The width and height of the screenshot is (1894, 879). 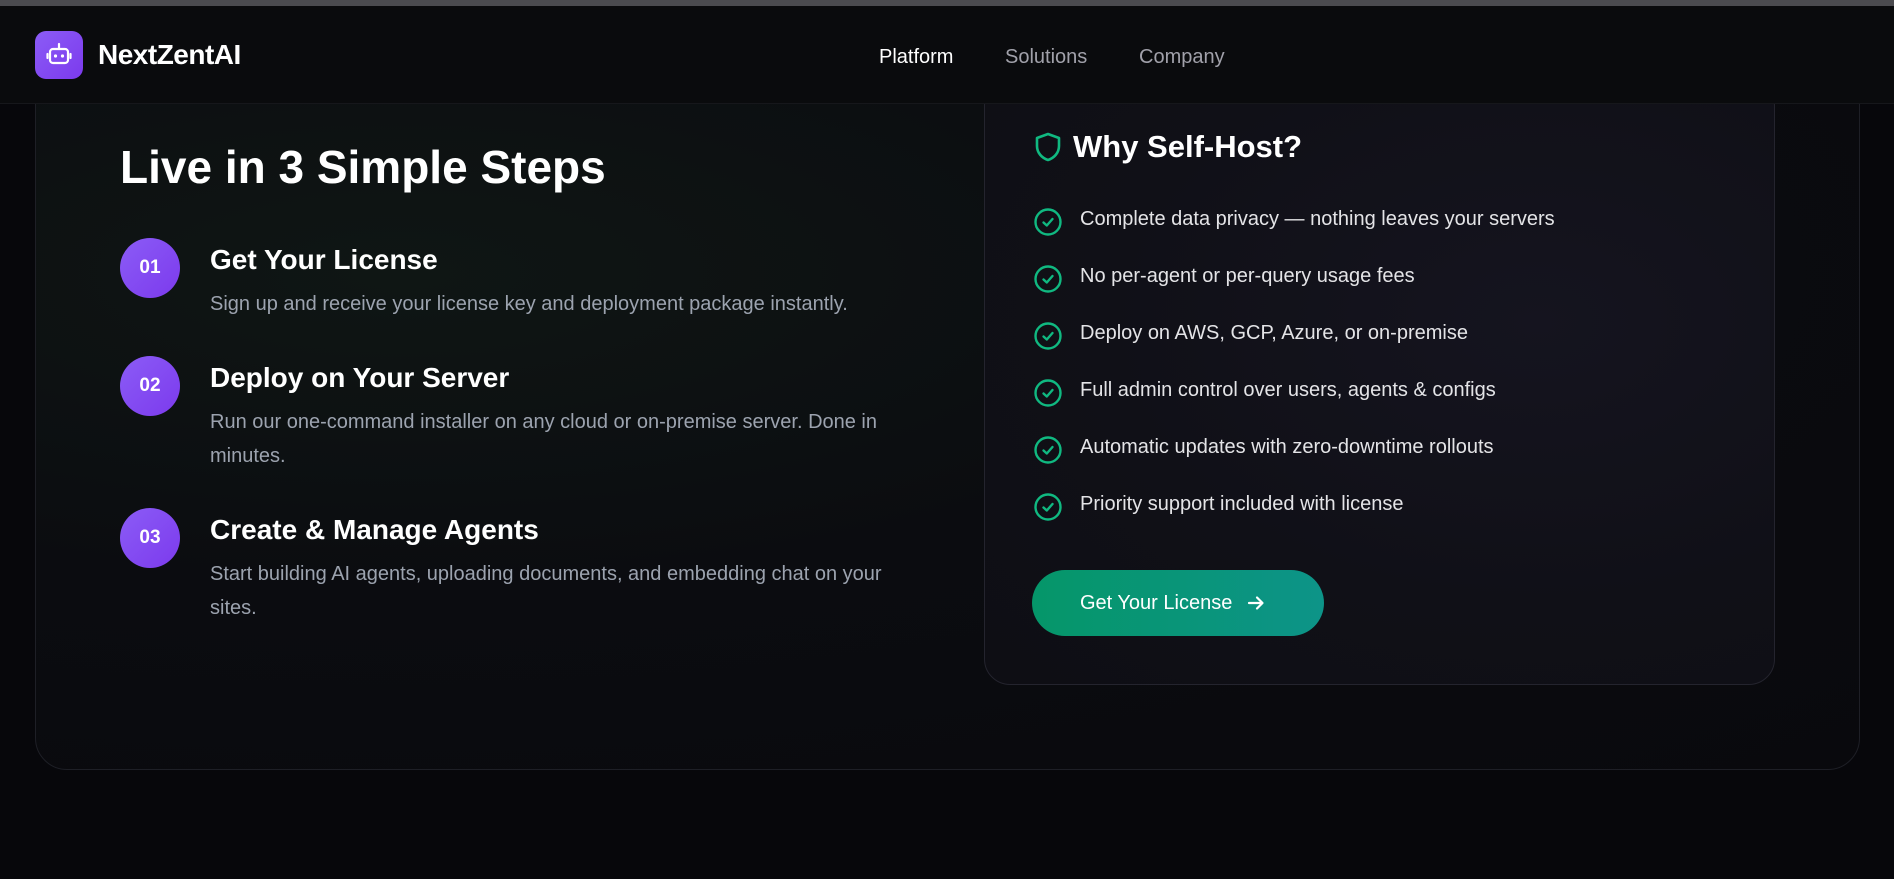 I want to click on step-number-badge: 02, so click(x=150, y=386).